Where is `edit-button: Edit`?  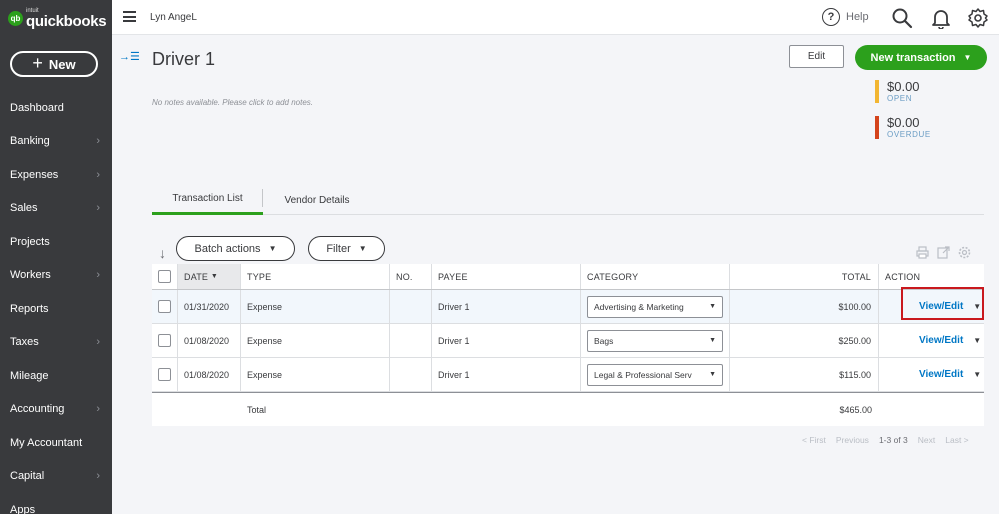
edit-button: Edit is located at coordinates (816, 56).